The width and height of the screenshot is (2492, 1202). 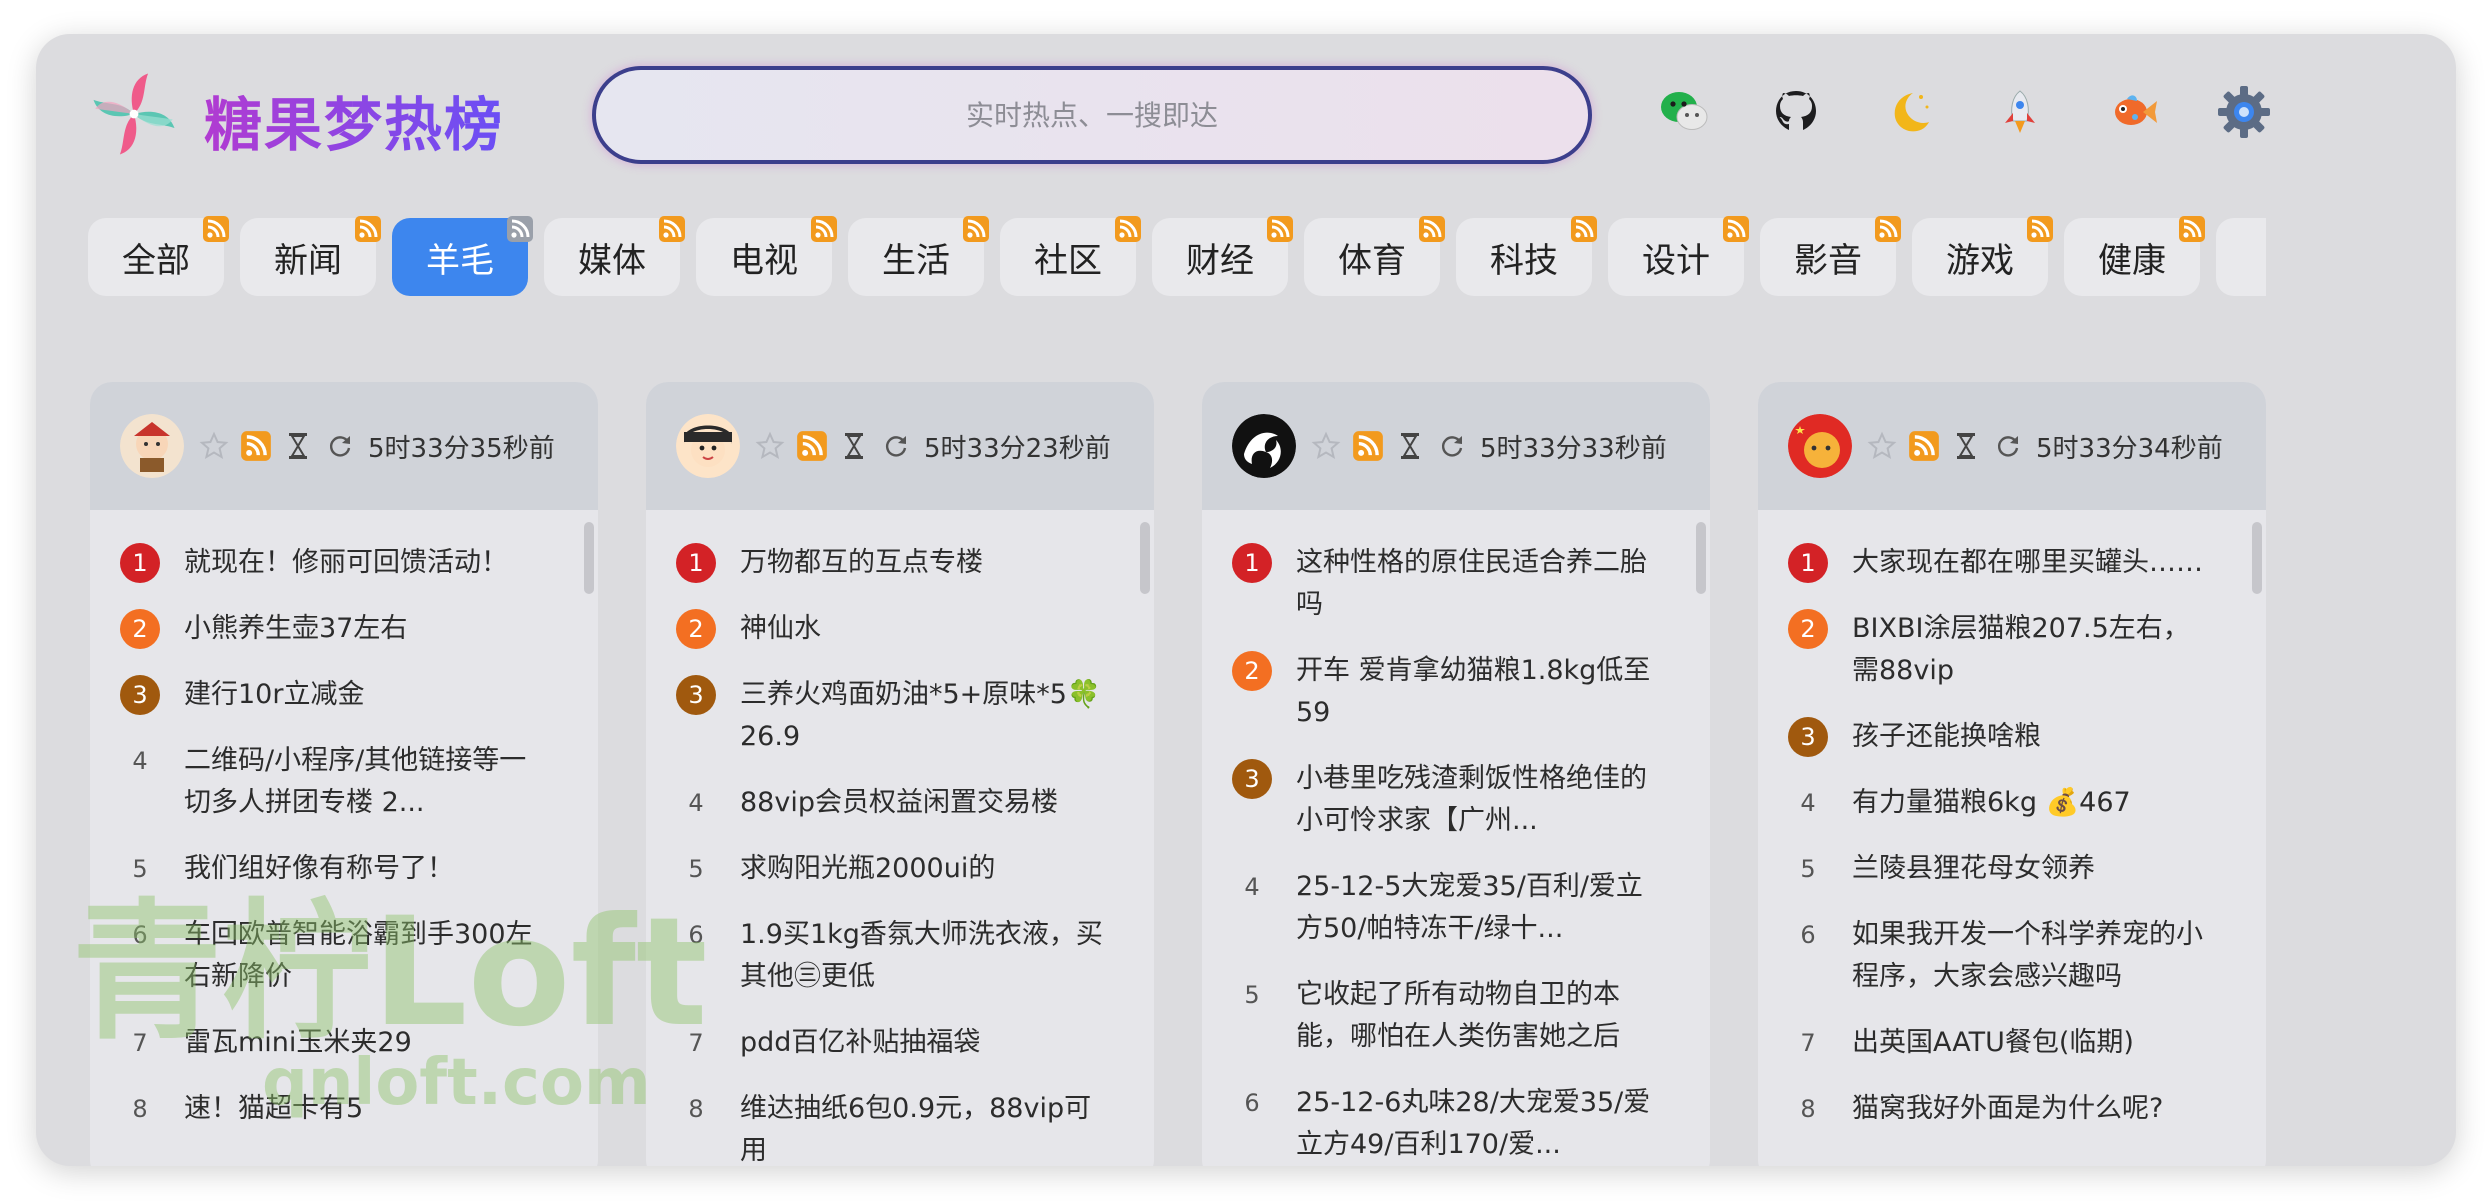 What do you see at coordinates (922, 956) in the screenshot?
I see `item-title: 1.9买1kg香氛大师洗衣液，买其他㊂更低` at bounding box center [922, 956].